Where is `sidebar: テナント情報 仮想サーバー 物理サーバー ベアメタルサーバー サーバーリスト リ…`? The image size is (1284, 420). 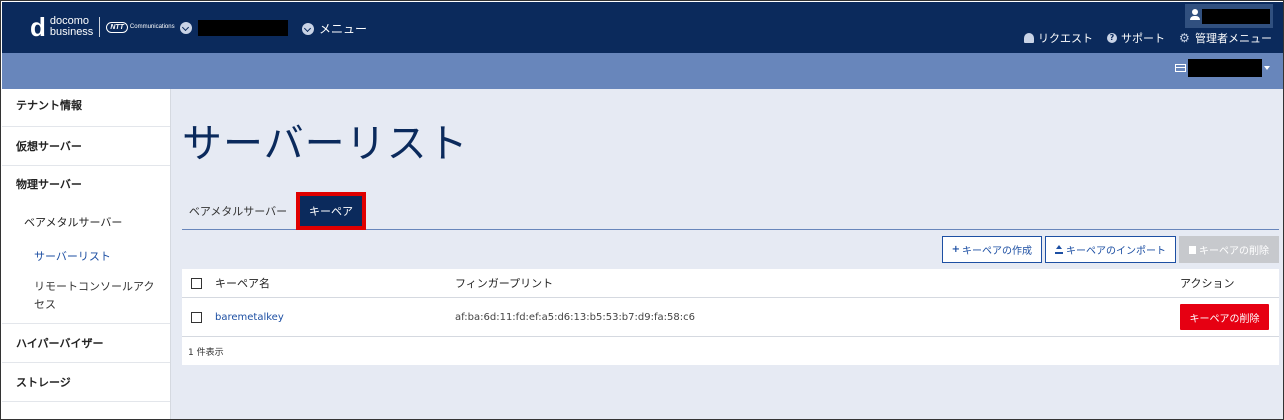 sidebar: テナント情報 仮想サーバー 物理サーバー ベアメタルサーバー サーバーリスト リ… is located at coordinates (86, 254).